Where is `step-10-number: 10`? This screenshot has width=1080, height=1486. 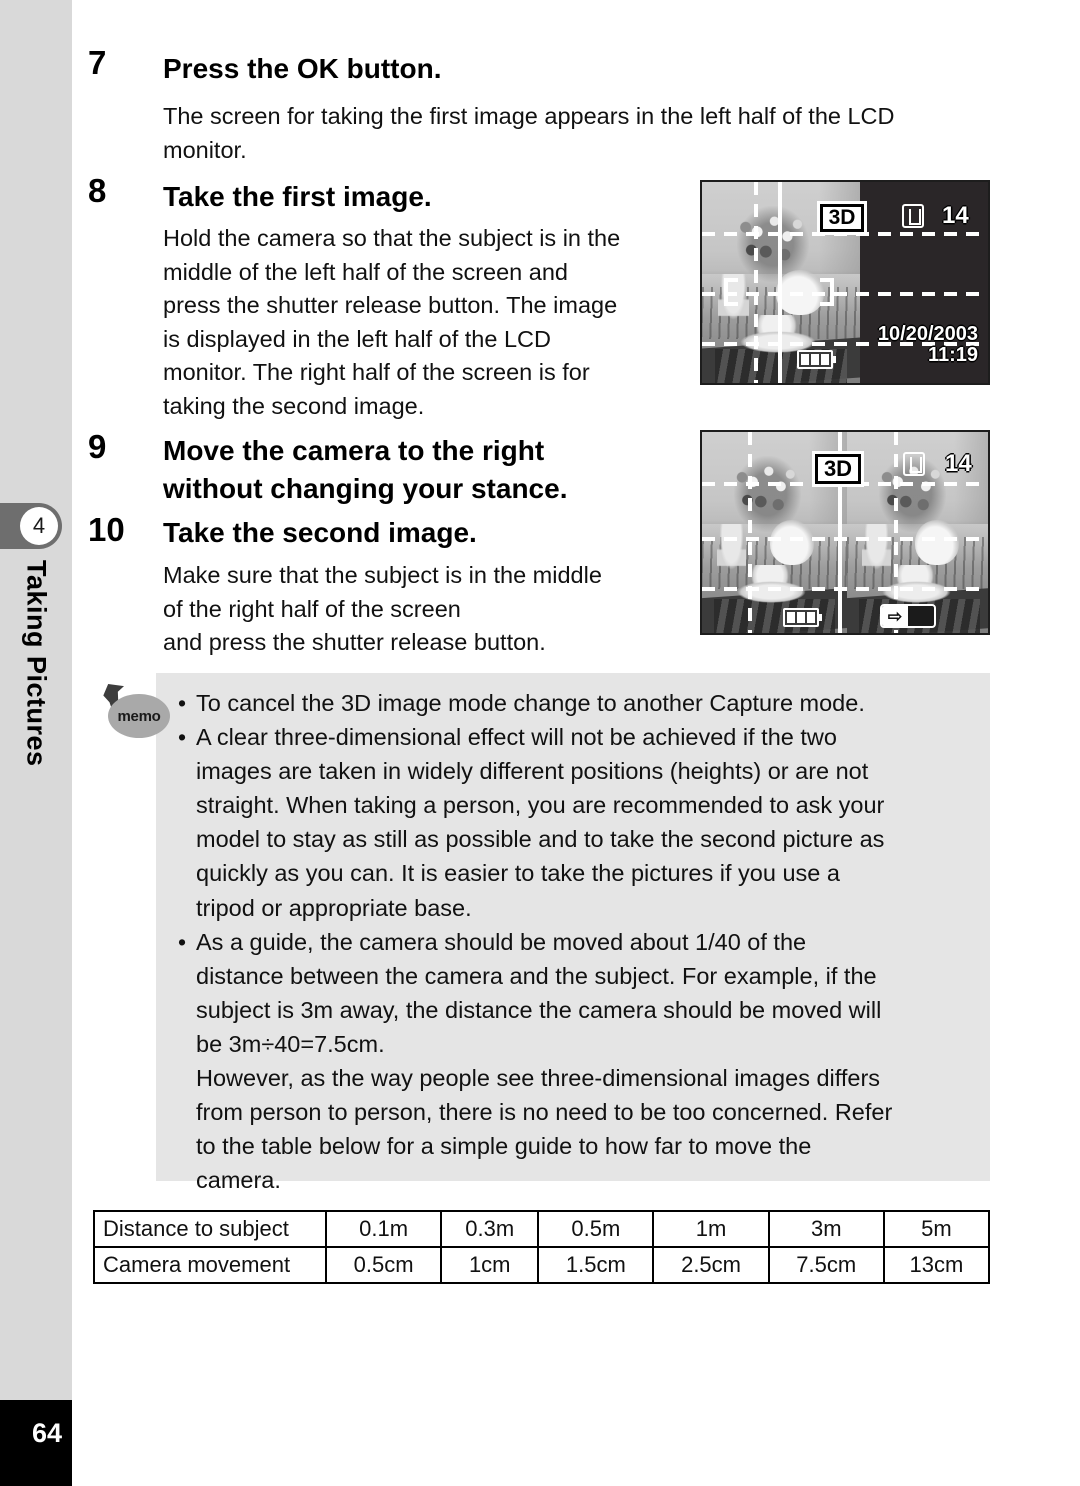
step-10-number: 10 is located at coordinates (106, 529).